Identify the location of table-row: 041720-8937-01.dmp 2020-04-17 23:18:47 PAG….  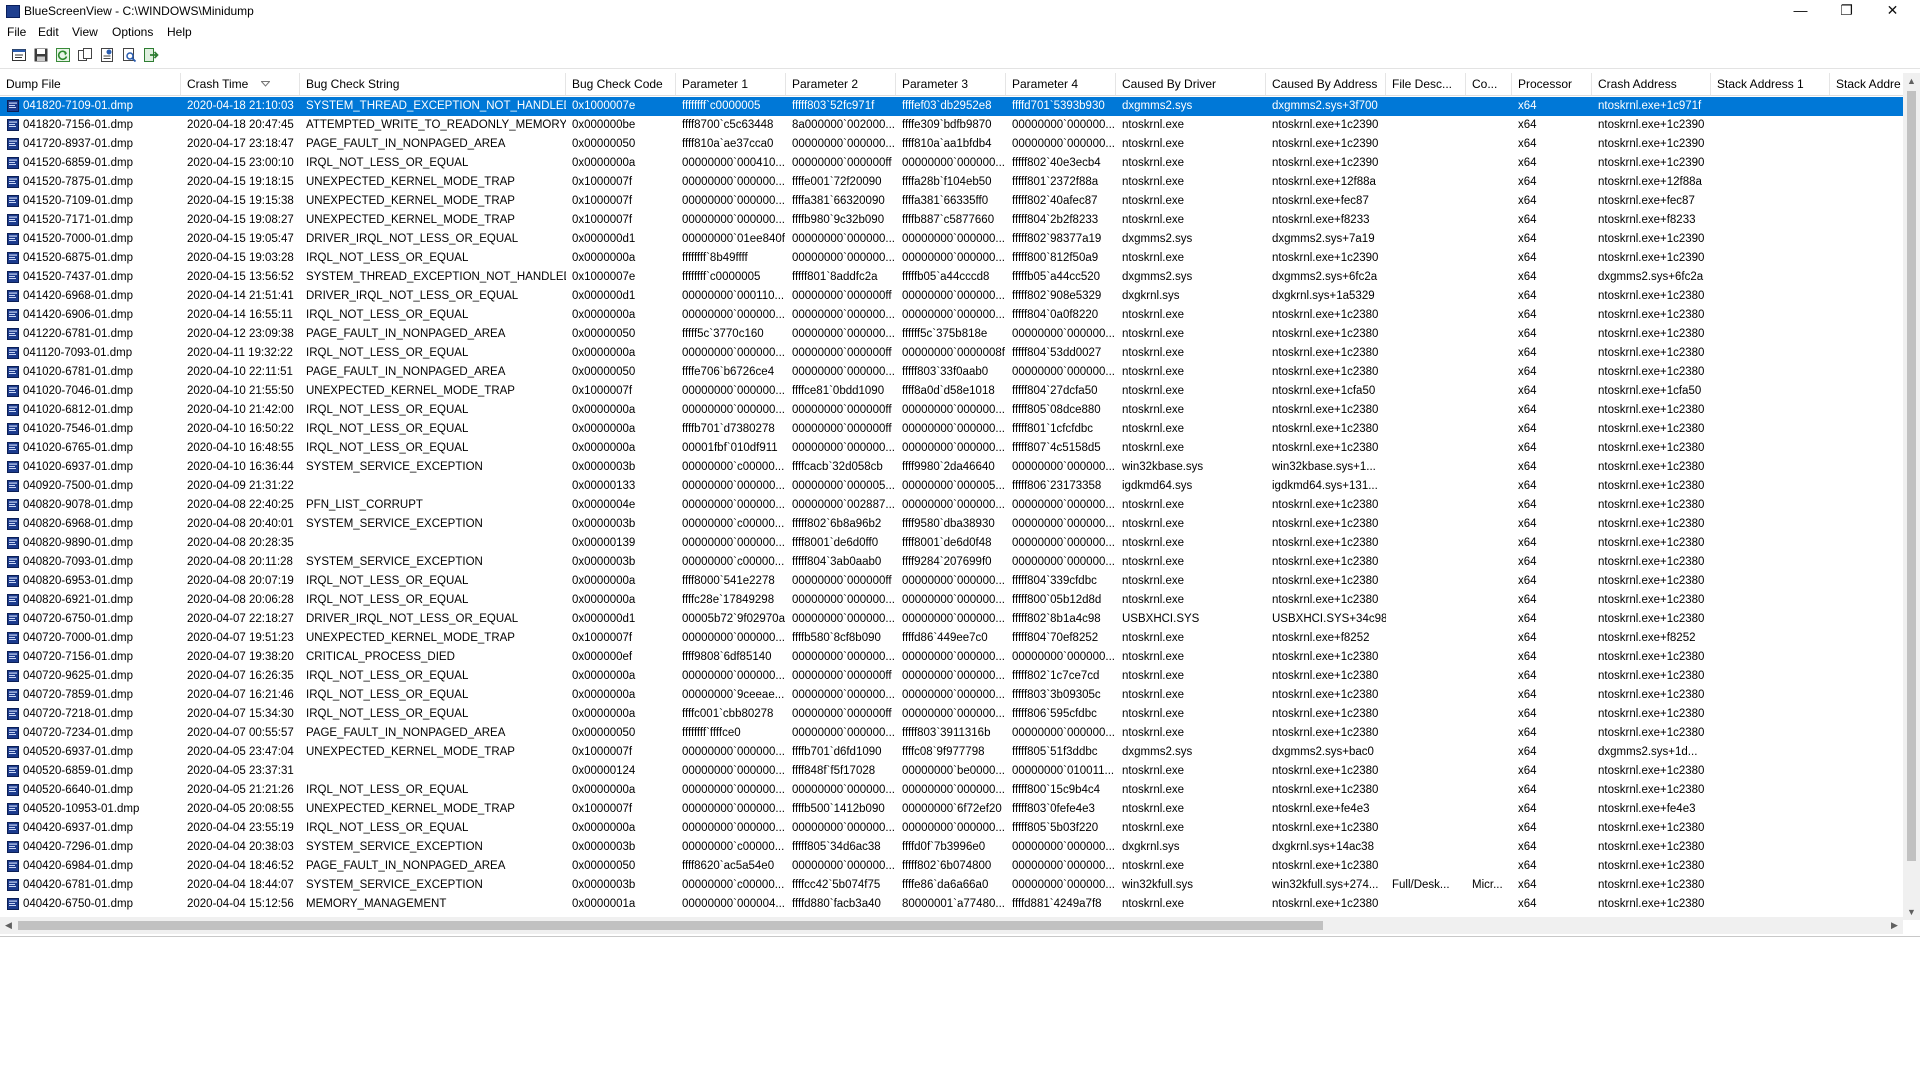
(952, 144).